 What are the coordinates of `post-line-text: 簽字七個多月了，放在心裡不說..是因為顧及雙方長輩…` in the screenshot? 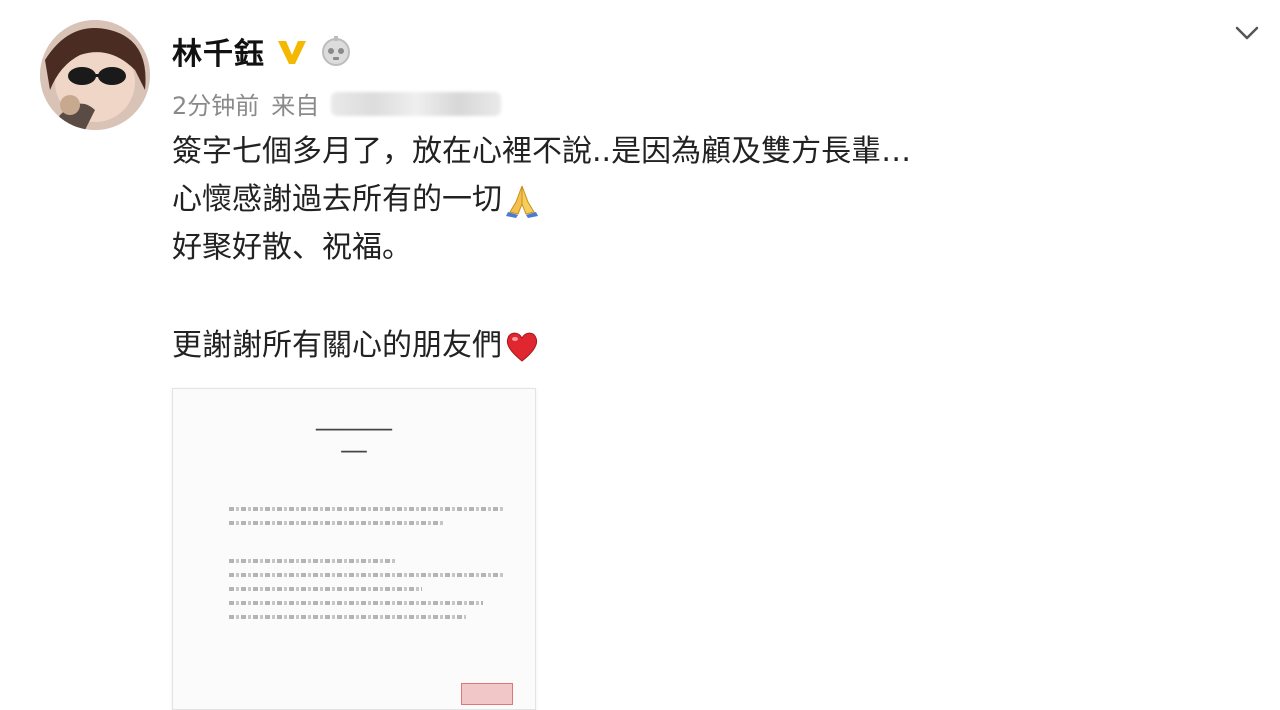 It's located at (542, 151).